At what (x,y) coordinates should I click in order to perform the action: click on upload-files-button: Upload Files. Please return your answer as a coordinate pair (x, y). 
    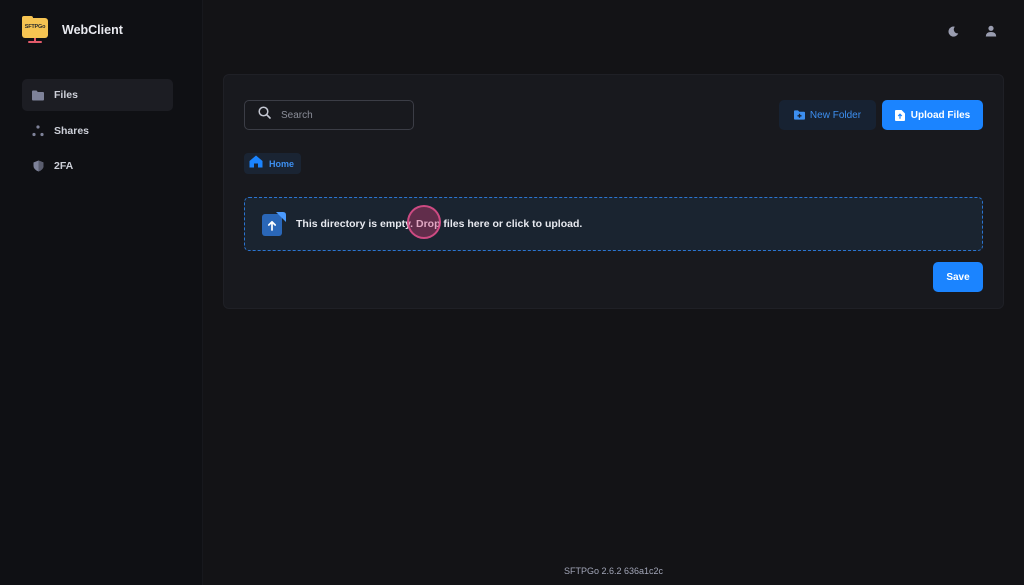
    Looking at the image, I should click on (932, 115).